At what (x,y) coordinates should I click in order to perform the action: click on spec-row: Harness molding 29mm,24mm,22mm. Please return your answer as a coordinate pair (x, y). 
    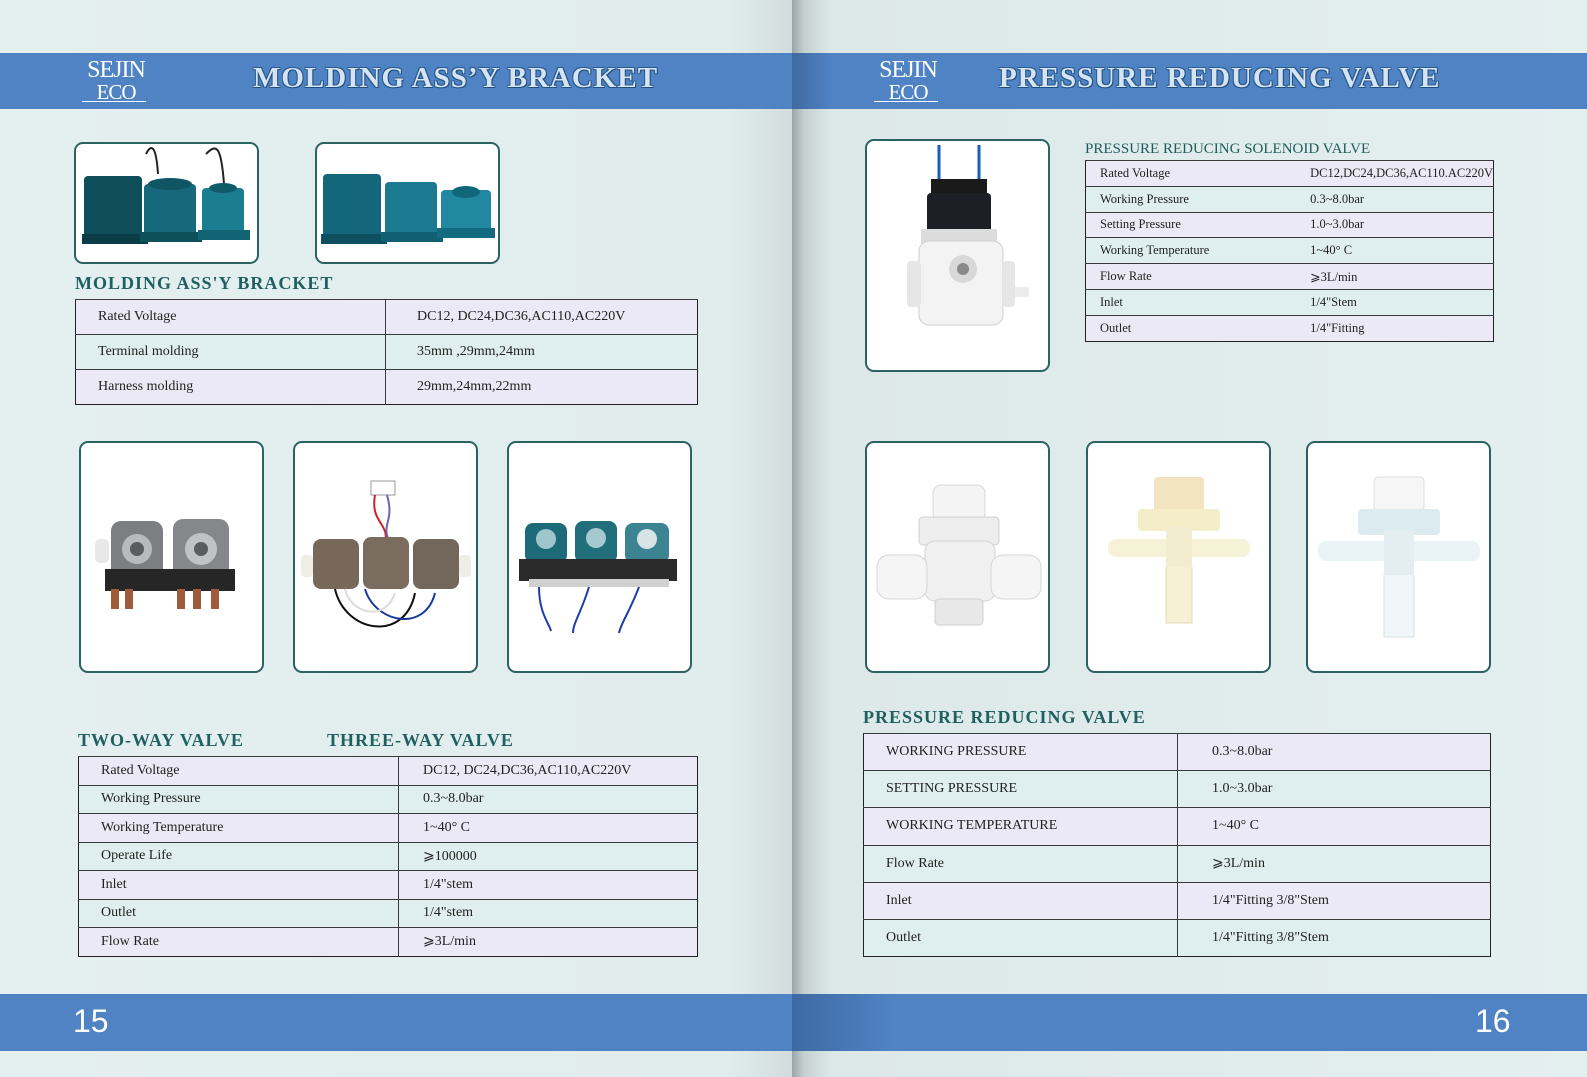
    Looking at the image, I should click on (386, 387).